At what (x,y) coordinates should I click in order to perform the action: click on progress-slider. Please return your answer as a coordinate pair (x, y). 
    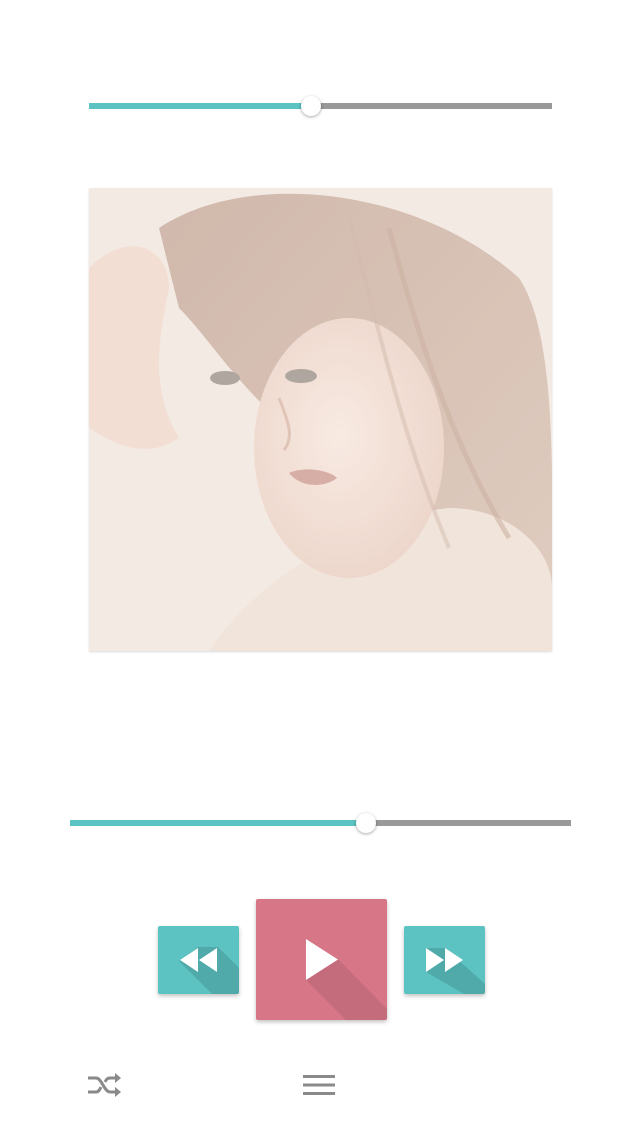
    Looking at the image, I should click on (320, 823).